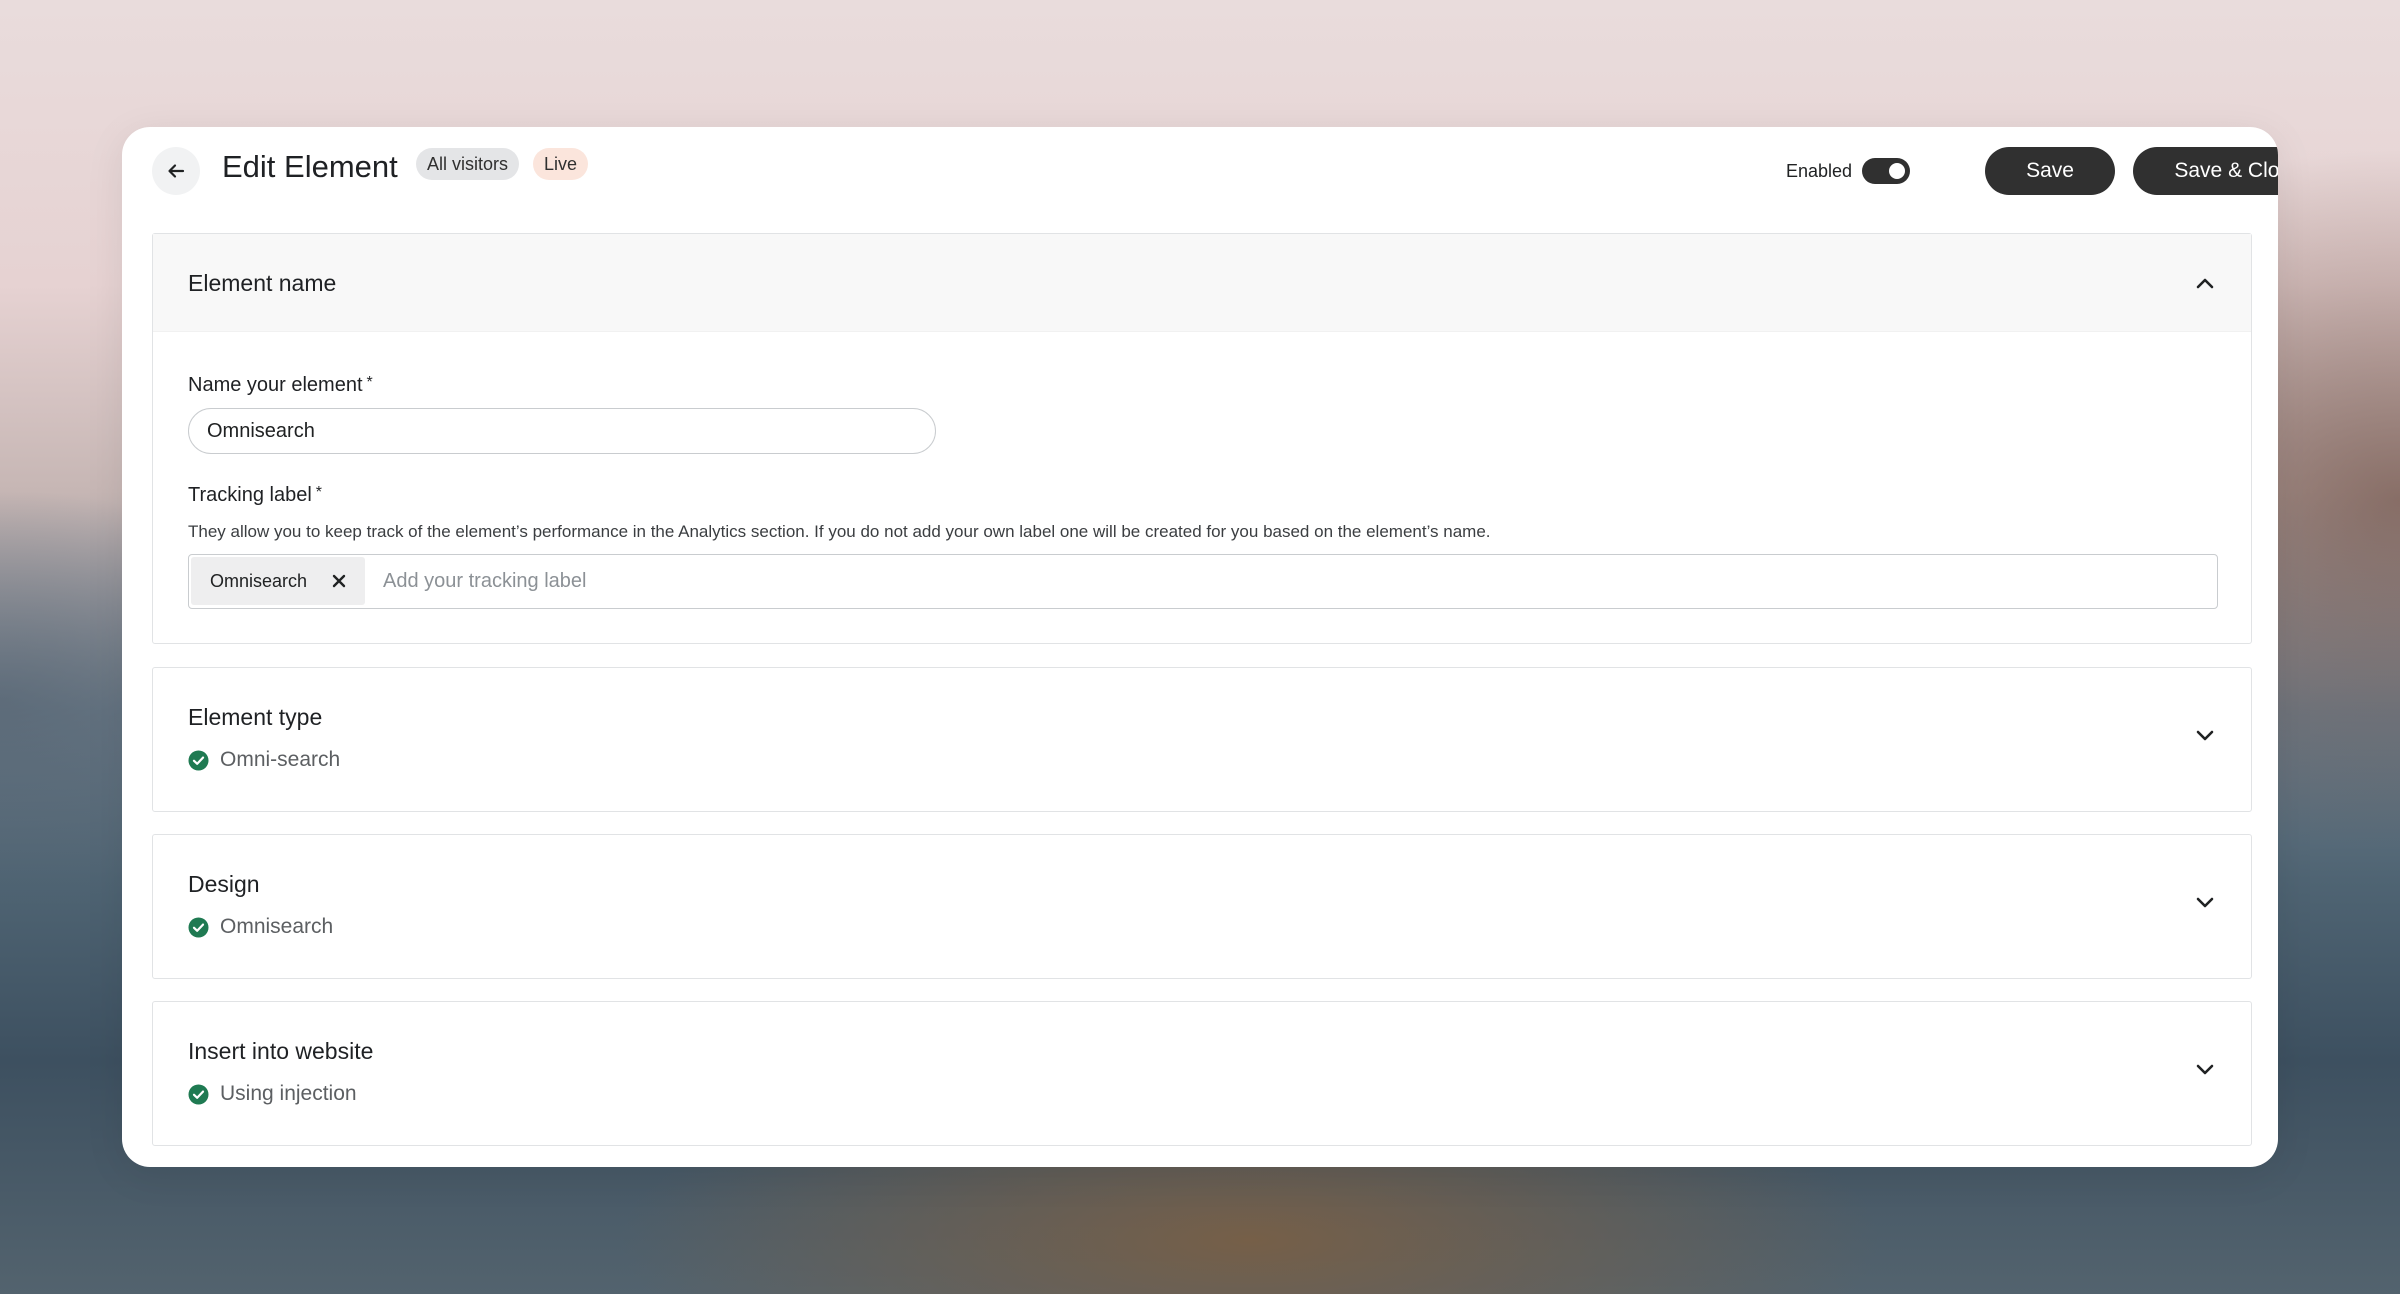 This screenshot has height=1294, width=2400. Describe the element at coordinates (310, 166) in the screenshot. I see `page-title: Edit Element` at that location.